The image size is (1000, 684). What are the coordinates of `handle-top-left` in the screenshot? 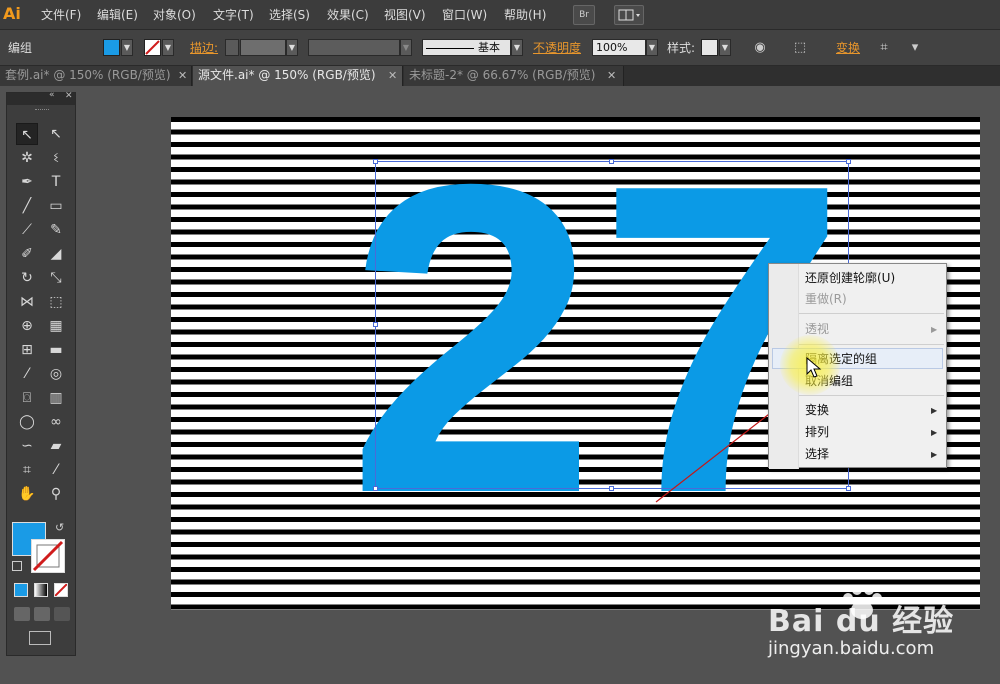 It's located at (375, 161).